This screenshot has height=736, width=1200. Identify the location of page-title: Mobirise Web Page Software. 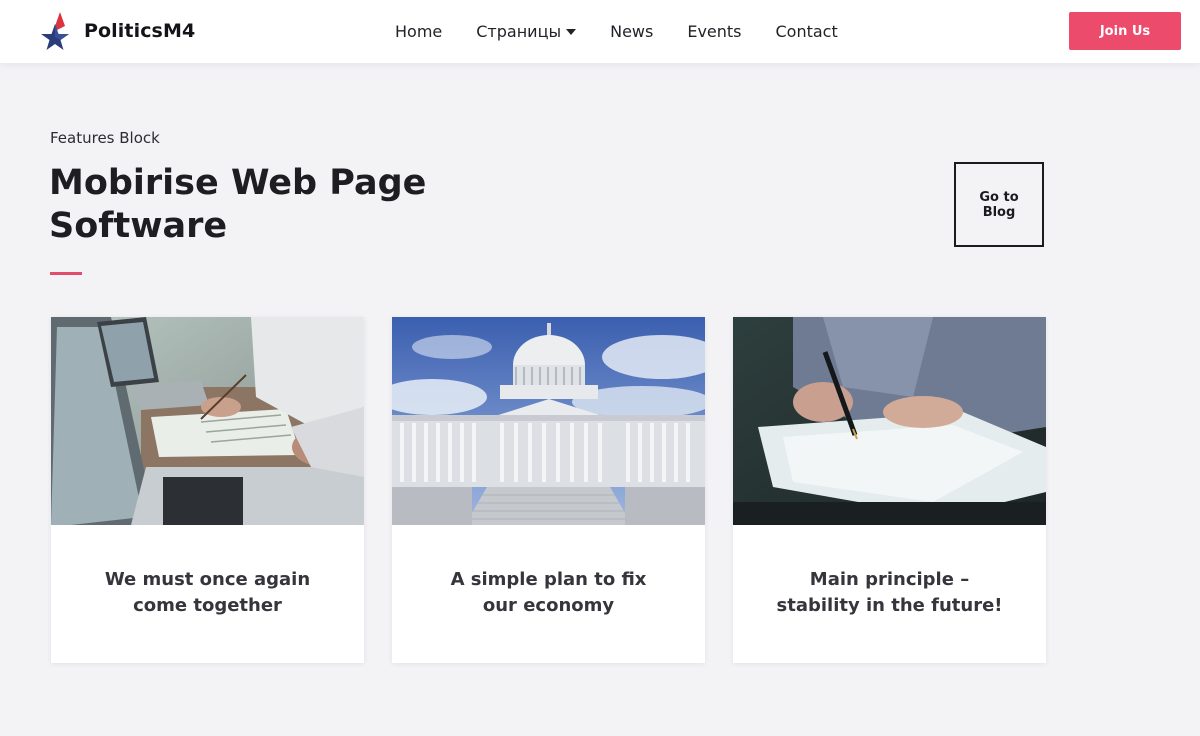
(238, 204).